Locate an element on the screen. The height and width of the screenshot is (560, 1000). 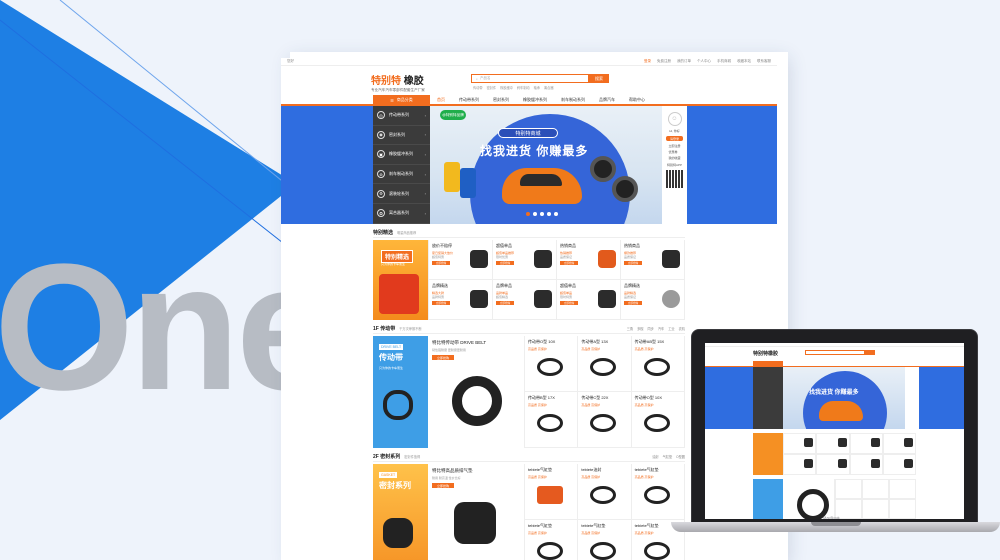
product-name: 放价不赔停 is located at coordinates (442, 245).